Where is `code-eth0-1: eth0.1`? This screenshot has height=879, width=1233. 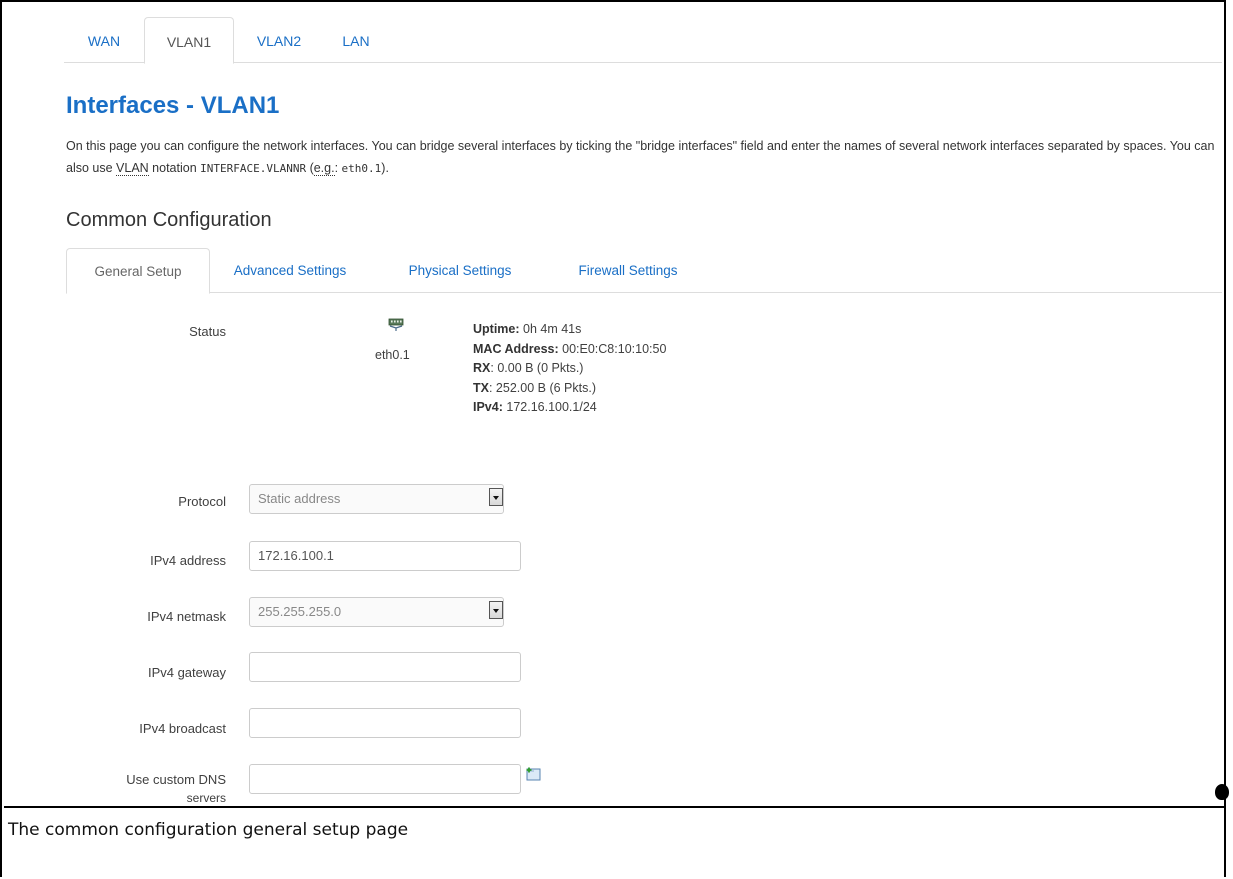 code-eth0-1: eth0.1 is located at coordinates (361, 168).